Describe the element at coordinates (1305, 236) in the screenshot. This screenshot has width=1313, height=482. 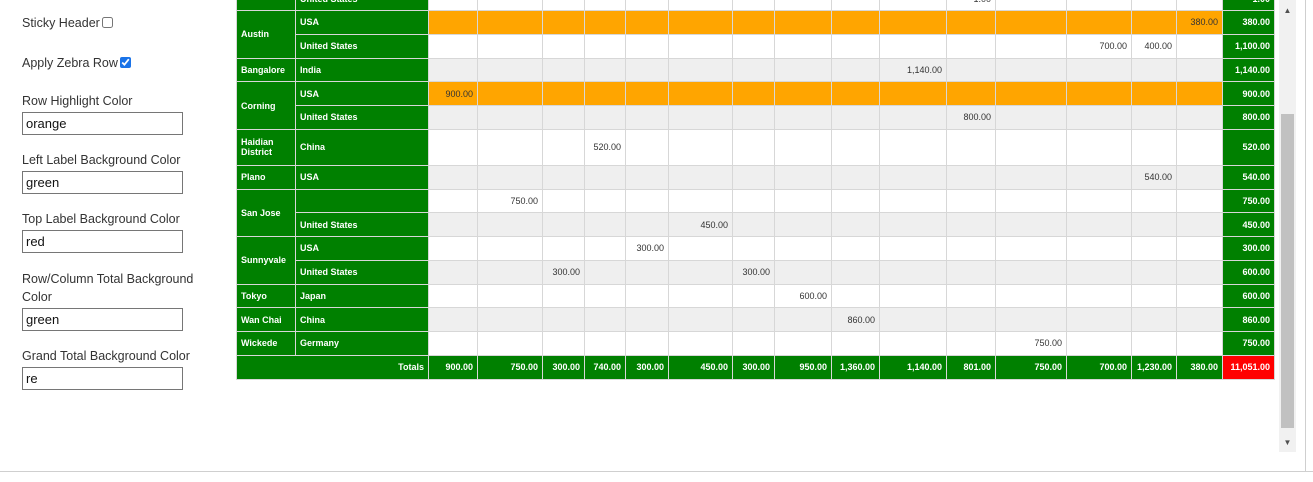
I see `divider-right` at that location.